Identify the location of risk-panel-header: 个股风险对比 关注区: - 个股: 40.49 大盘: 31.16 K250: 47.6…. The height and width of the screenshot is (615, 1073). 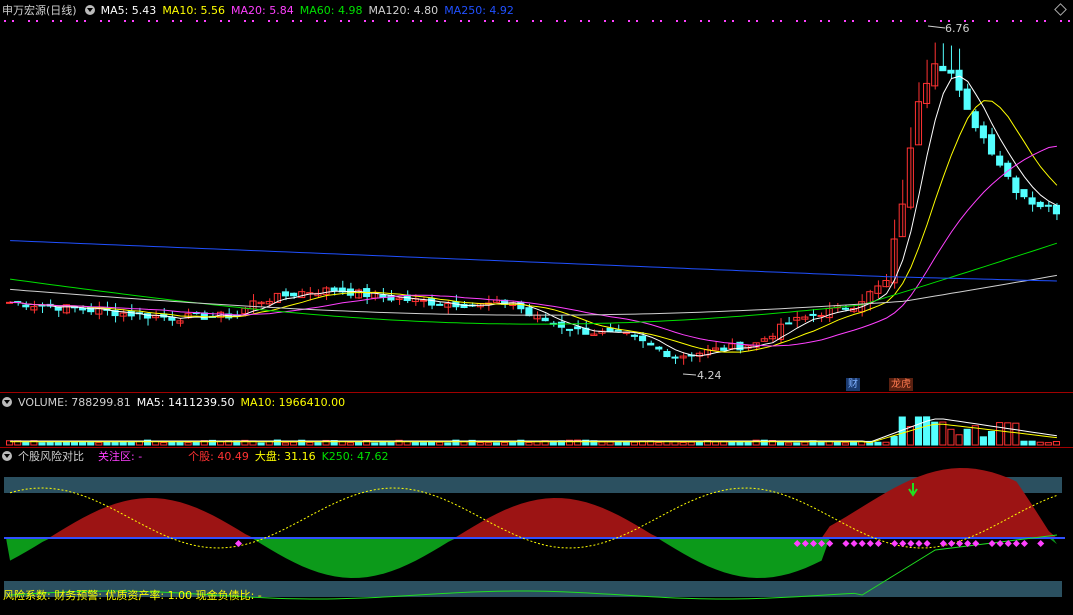
(197, 457).